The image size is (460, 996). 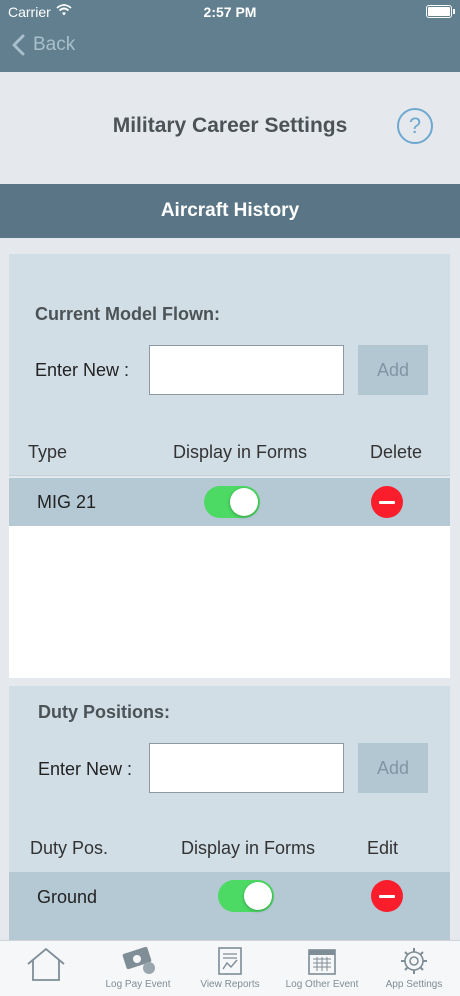 I want to click on gear-icon, so click(x=414, y=961).